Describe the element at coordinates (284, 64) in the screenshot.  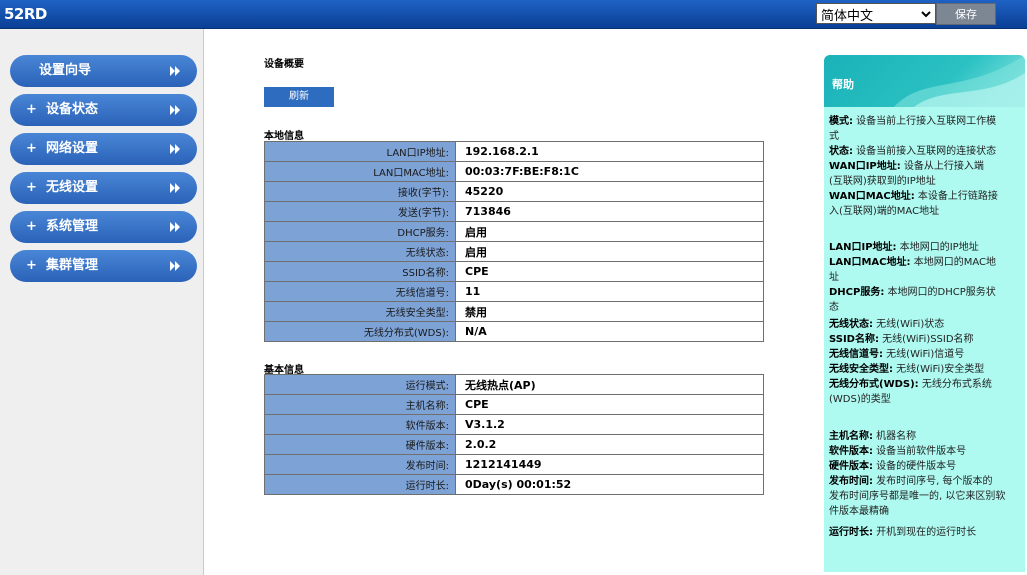
I see `page-title: 设备概要` at that location.